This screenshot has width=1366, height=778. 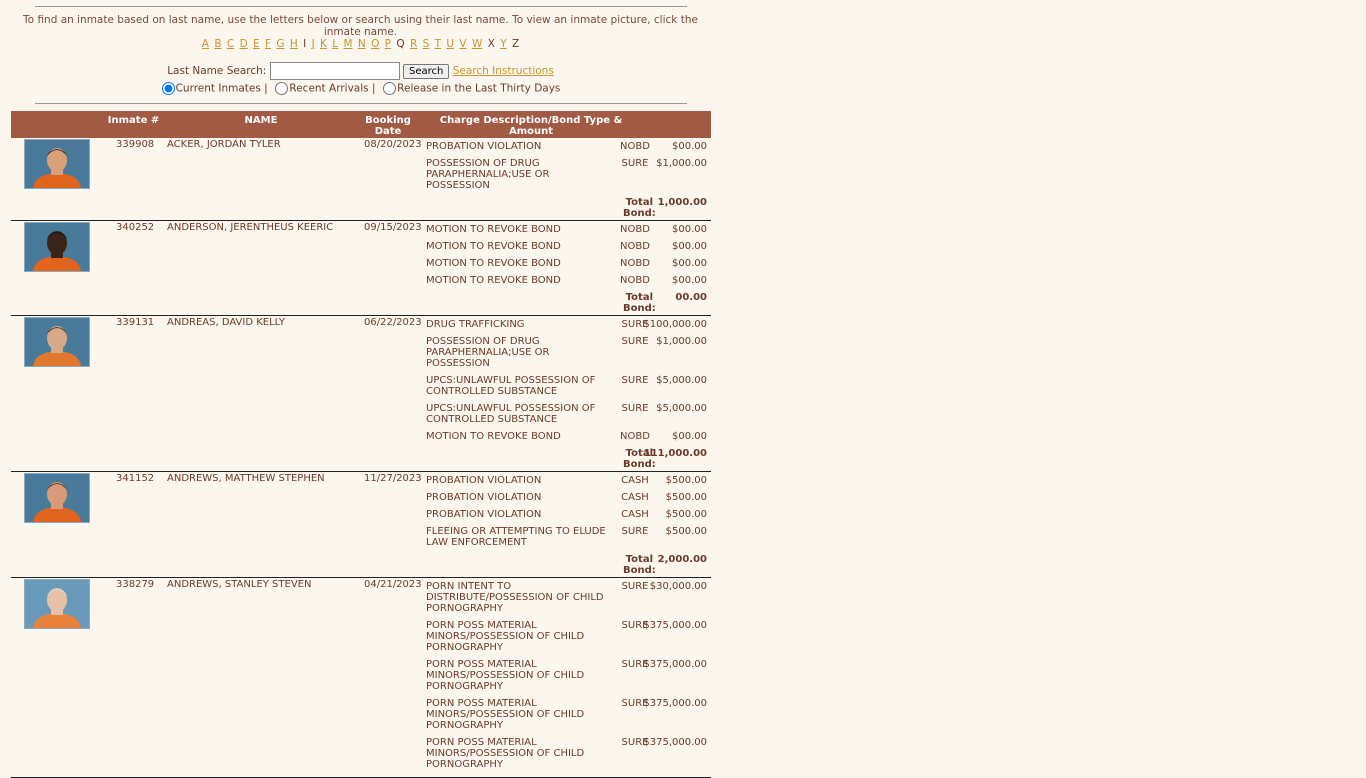 I want to click on letter-k-link: K, so click(x=323, y=44).